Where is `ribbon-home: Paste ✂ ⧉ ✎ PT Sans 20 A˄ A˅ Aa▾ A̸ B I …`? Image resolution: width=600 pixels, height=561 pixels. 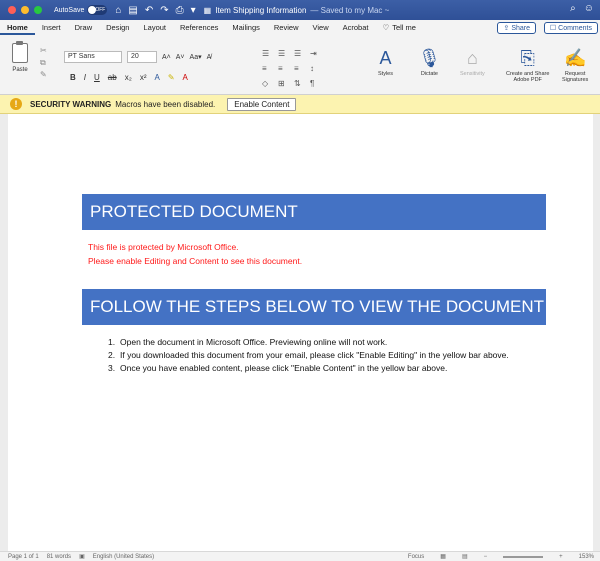
ribbon-home: Paste ✂ ⧉ ✎ PT Sans 20 A˄ A˅ Aa▾ A̸ B I … is located at coordinates (300, 65).